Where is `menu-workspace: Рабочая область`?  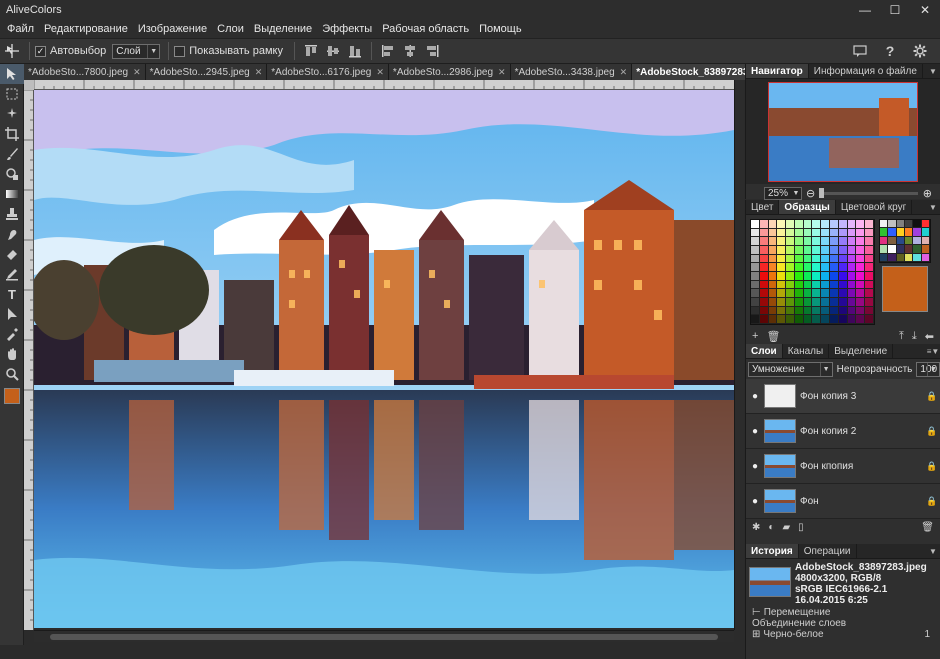
menu-workspace: Рабочая область is located at coordinates (425, 29).